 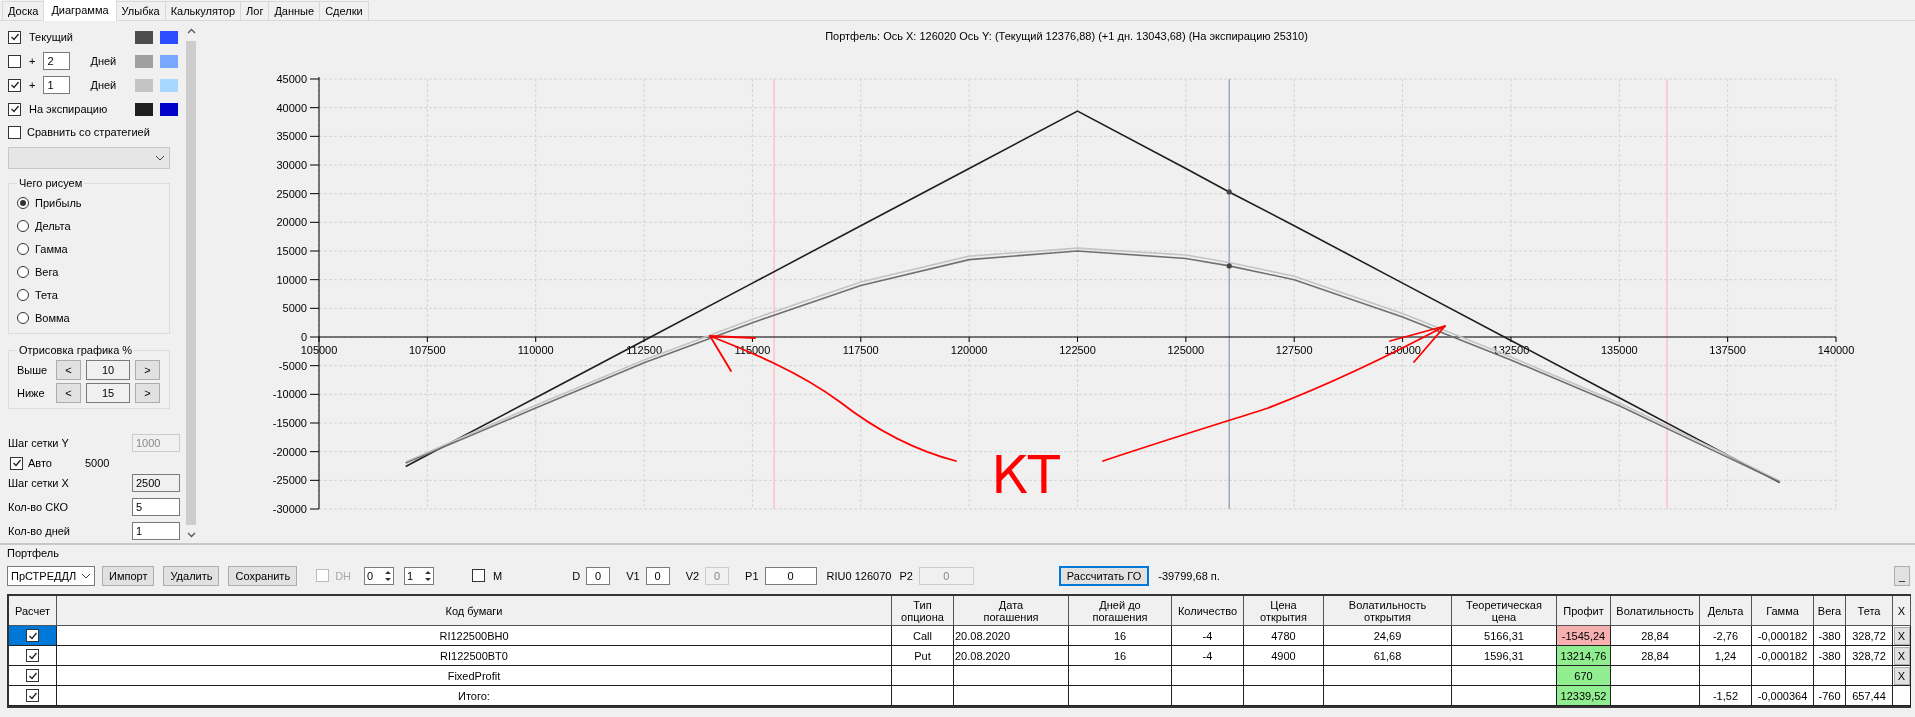 I want to click on table-cell: Call, so click(x=923, y=636).